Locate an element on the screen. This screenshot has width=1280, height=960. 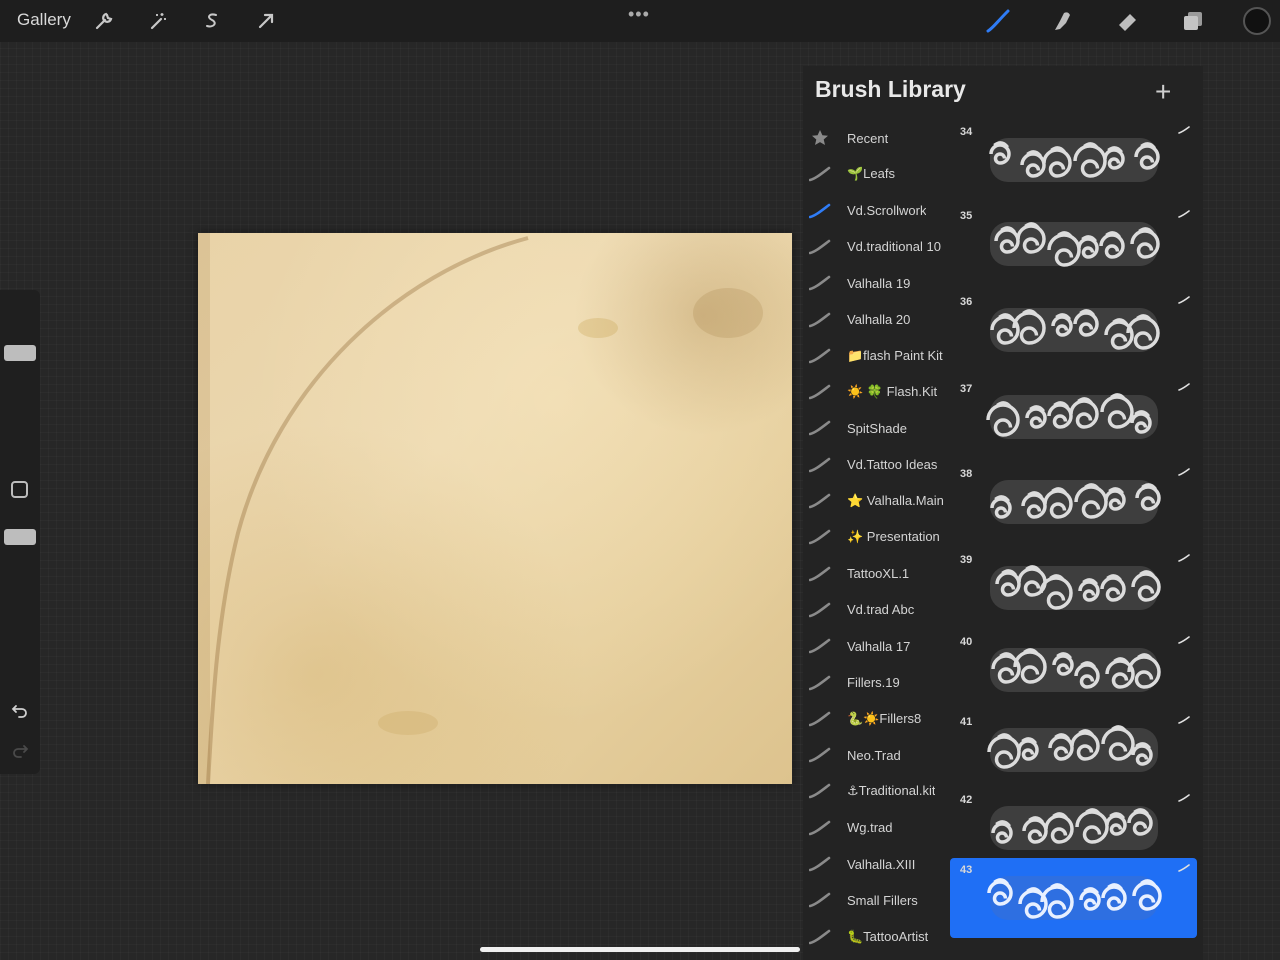
home-indicator is located at coordinates (640, 949).